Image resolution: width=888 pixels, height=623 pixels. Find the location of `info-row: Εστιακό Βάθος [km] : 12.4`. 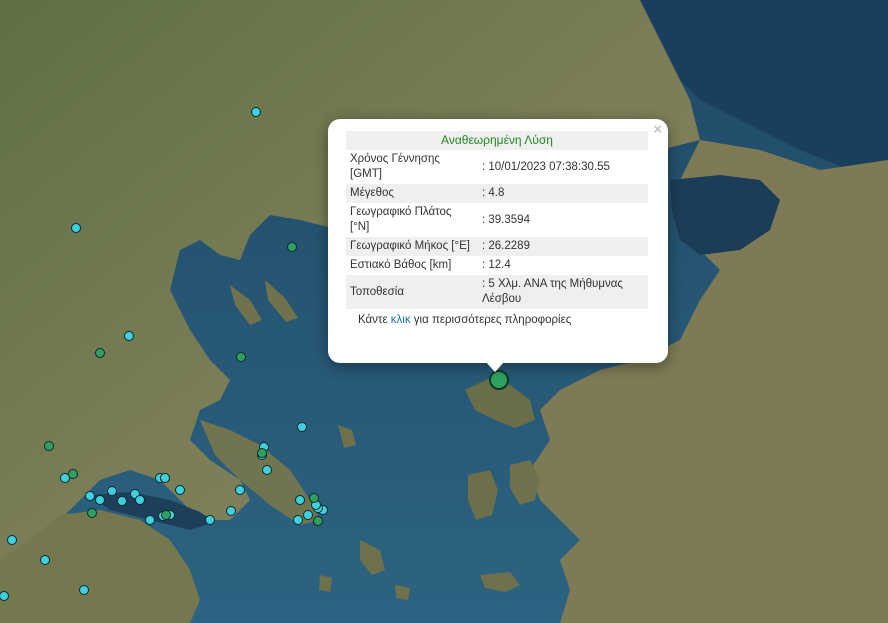

info-row: Εστιακό Βάθος [km] : 12.4 is located at coordinates (497, 265).